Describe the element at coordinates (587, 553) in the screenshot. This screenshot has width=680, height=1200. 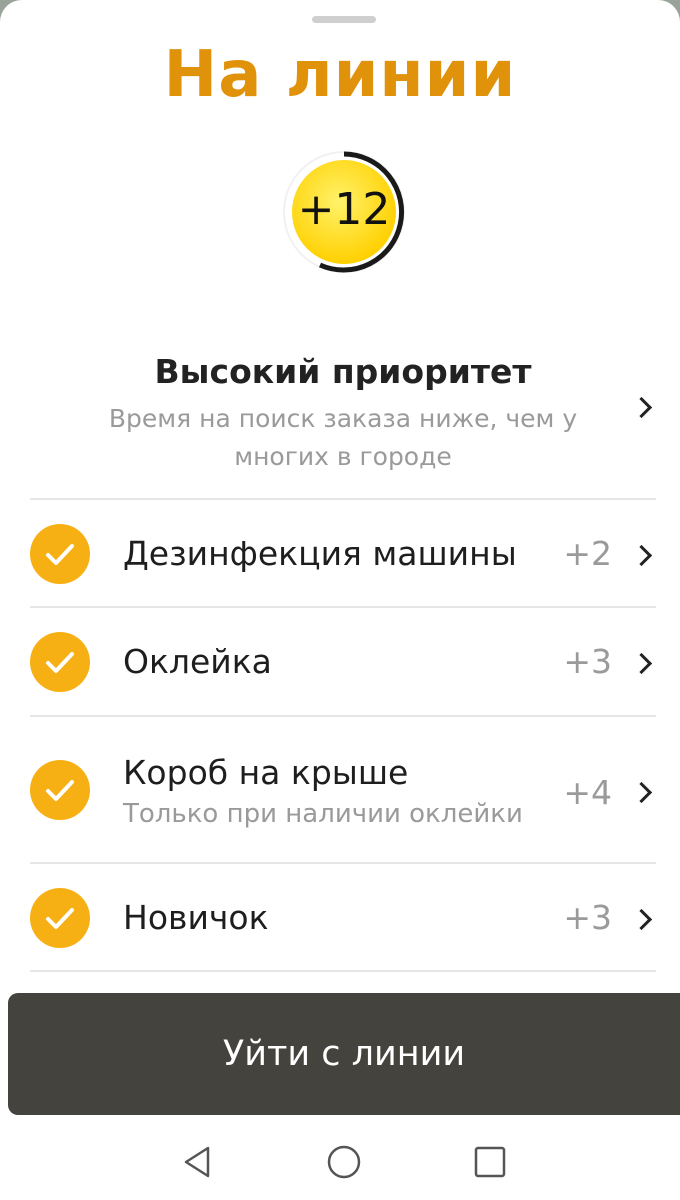
I see `list-item-points: +2` at that location.